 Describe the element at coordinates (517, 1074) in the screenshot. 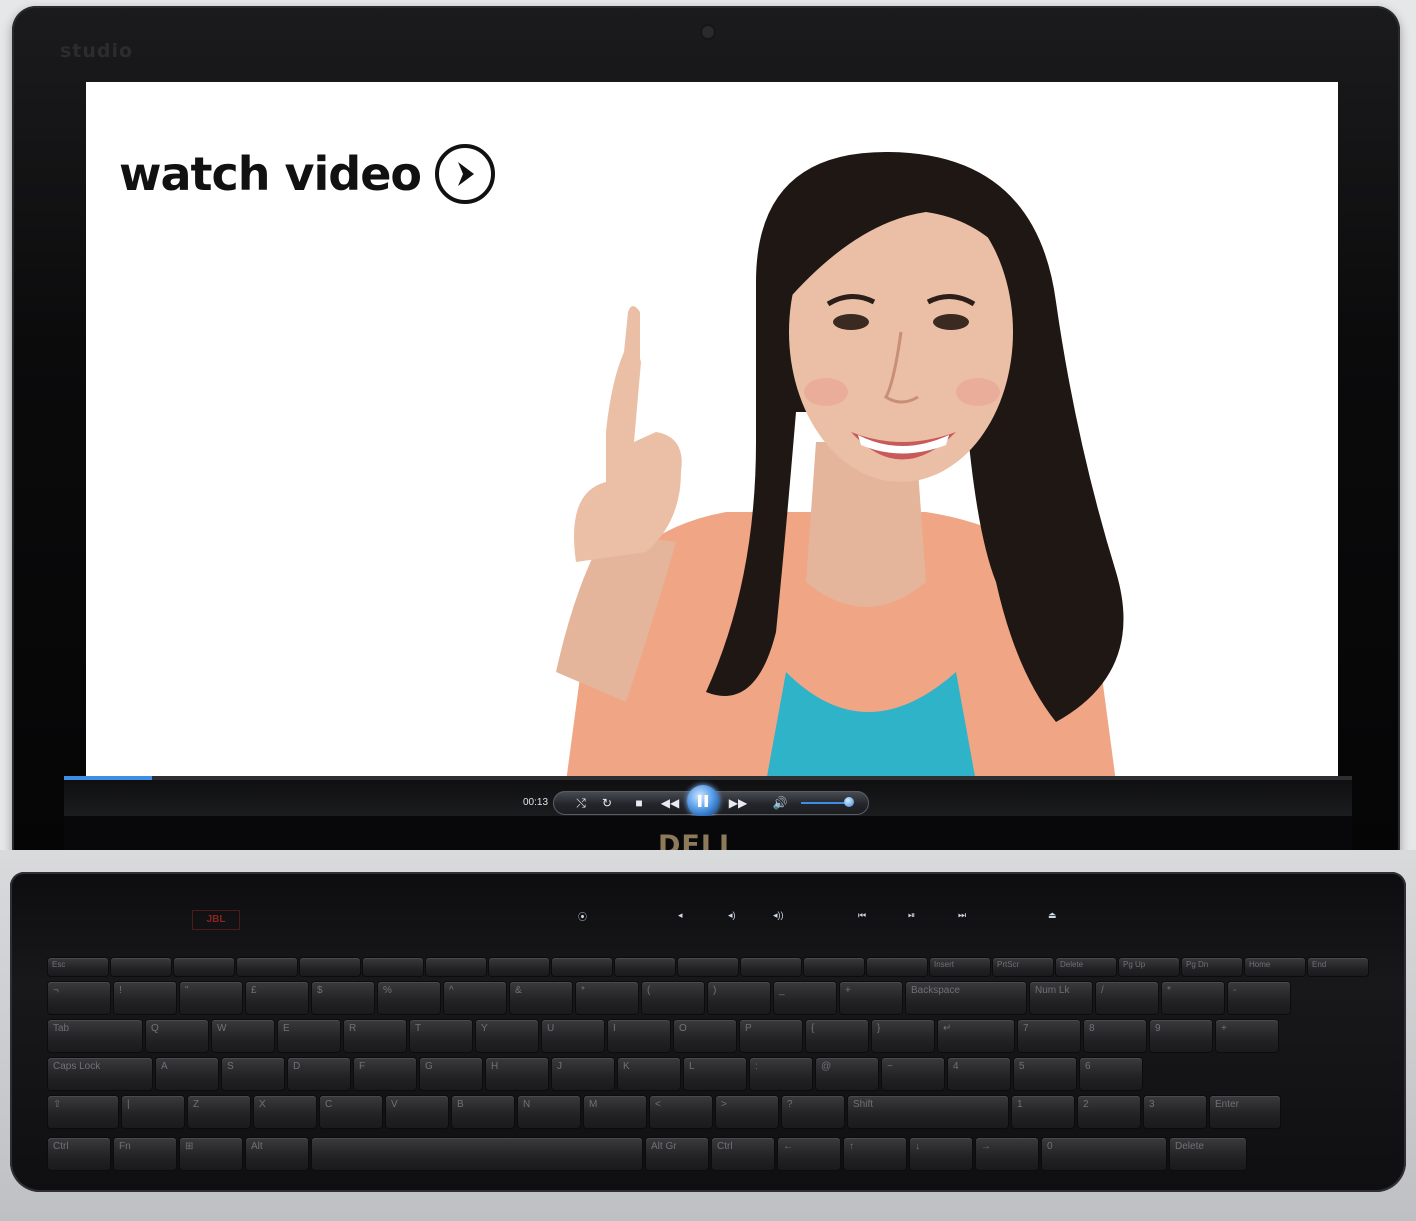

I see `key-h: H` at that location.